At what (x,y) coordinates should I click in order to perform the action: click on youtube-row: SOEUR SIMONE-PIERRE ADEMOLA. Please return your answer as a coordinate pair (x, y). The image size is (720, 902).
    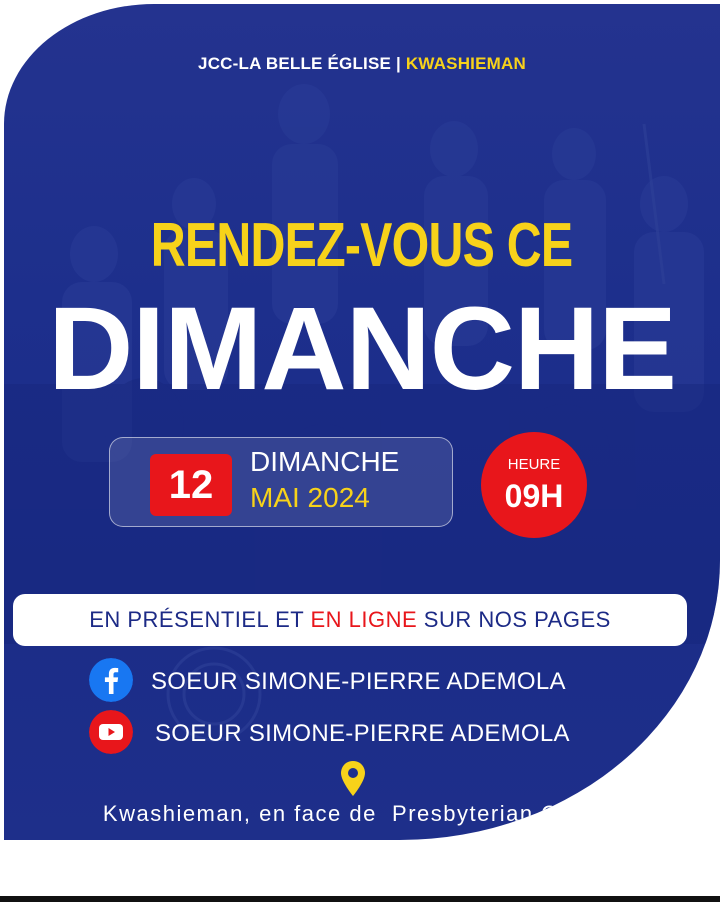
    Looking at the image, I should click on (362, 732).